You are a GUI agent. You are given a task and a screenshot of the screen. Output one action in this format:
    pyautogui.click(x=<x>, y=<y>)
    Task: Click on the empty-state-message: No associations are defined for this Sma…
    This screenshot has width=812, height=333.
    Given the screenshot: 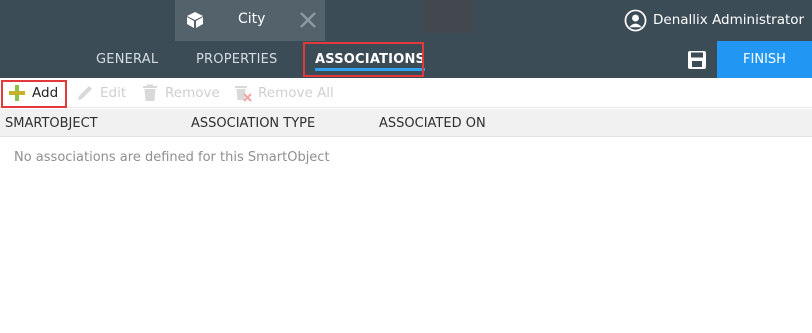 What is the action you would take?
    pyautogui.click(x=172, y=157)
    